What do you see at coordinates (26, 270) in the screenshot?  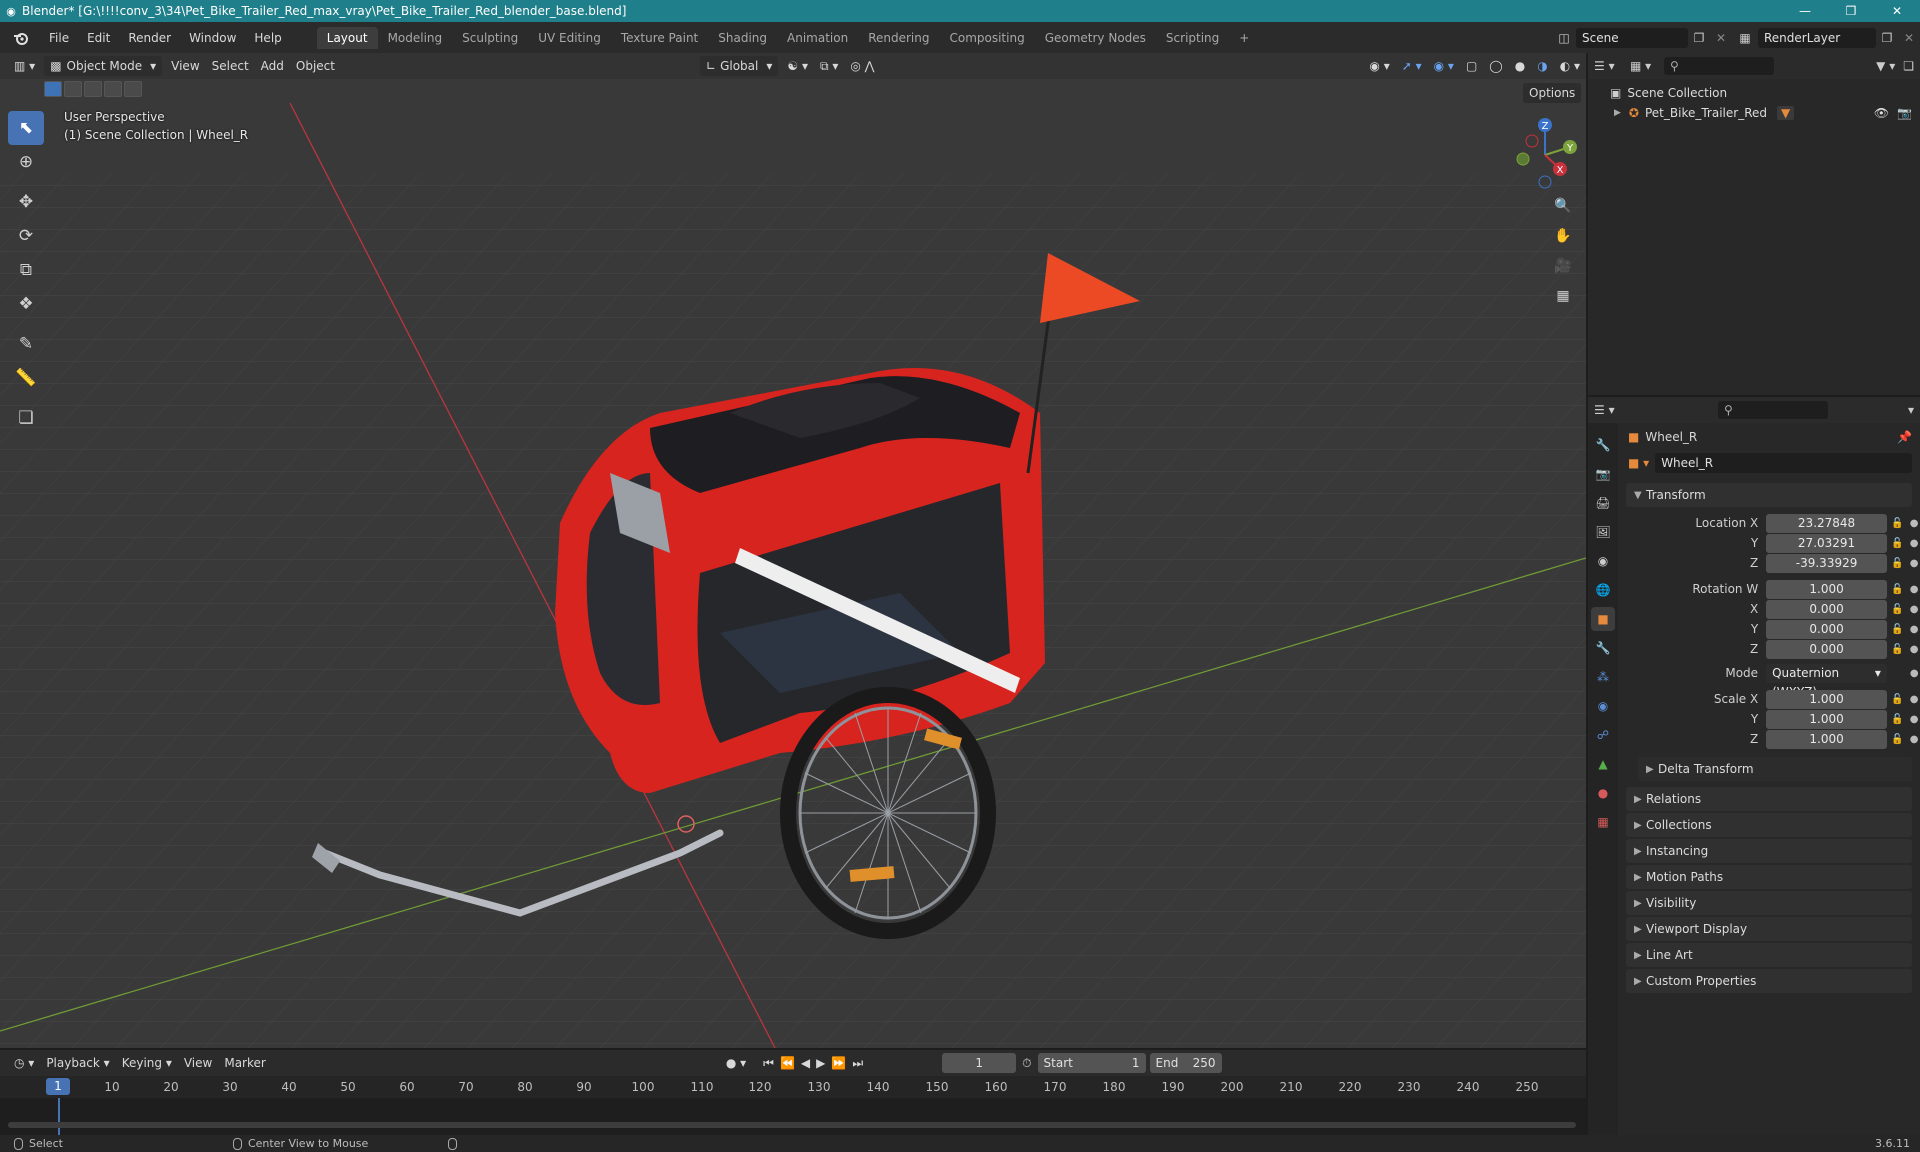 I see `scale-tool-icon: ⧉` at bounding box center [26, 270].